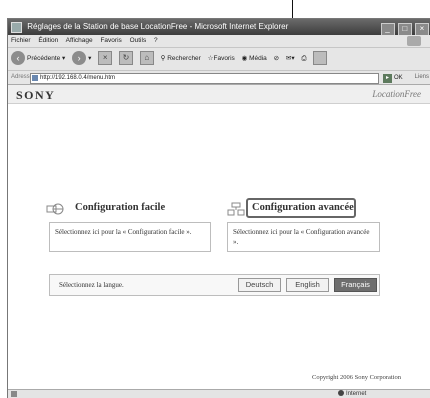  I want to click on home-icon: ⌂, so click(146, 58).